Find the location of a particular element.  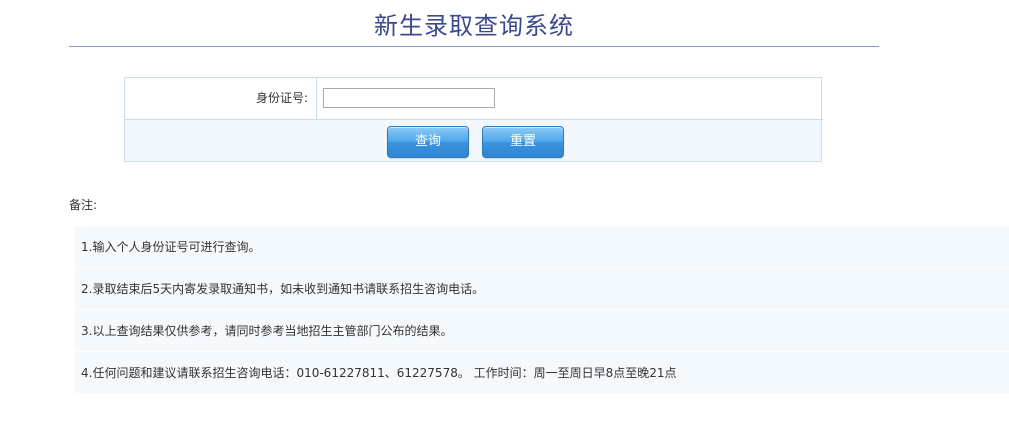

id-number-label: 身份证号: is located at coordinates (221, 98).